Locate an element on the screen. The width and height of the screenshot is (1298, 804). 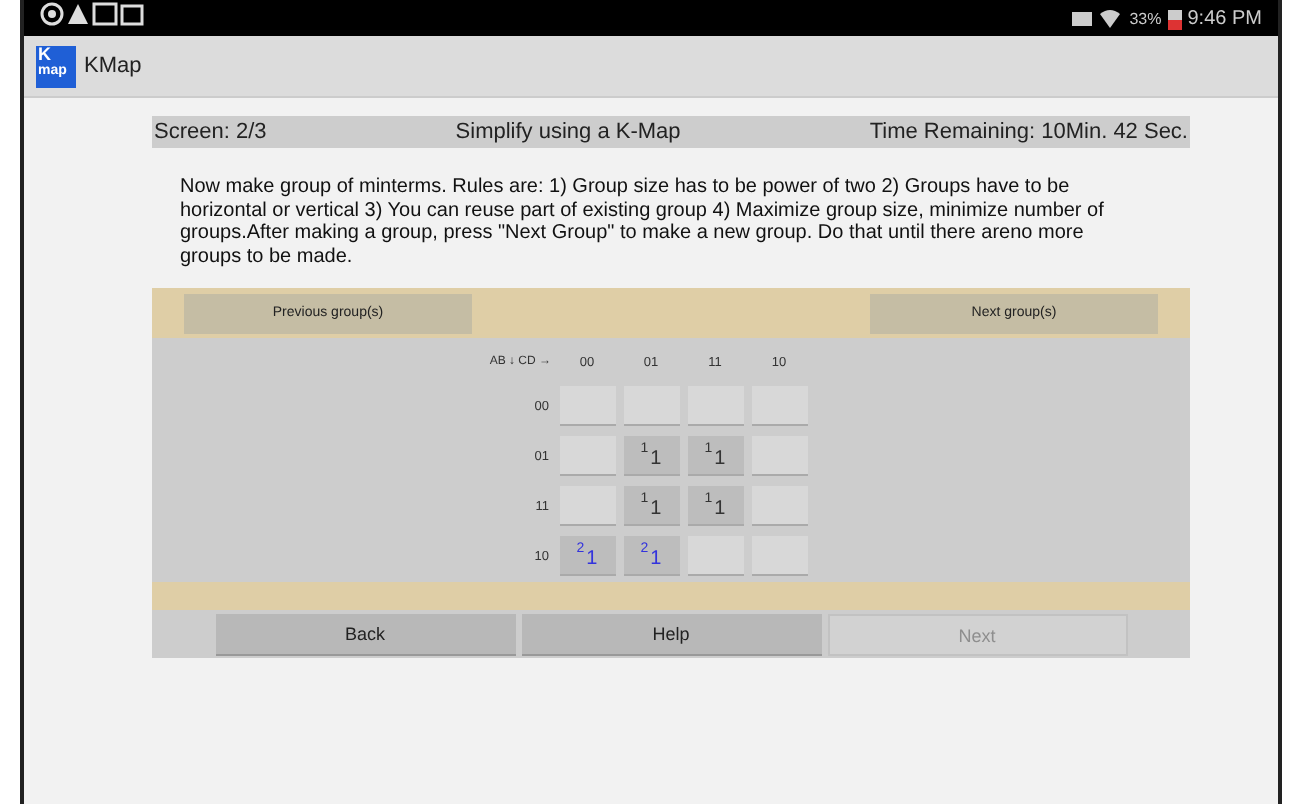
battery-icon is located at coordinates (1174, 18).